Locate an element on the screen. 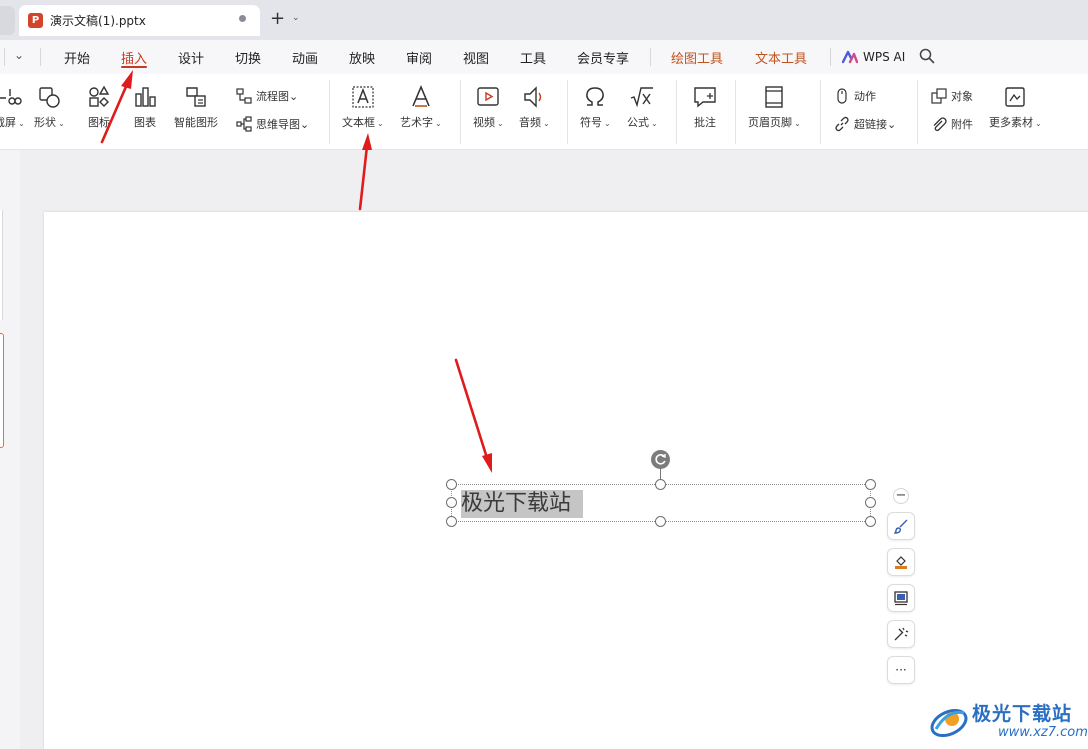 The height and width of the screenshot is (749, 1088). formula-label: 公式 is located at coordinates (638, 122).